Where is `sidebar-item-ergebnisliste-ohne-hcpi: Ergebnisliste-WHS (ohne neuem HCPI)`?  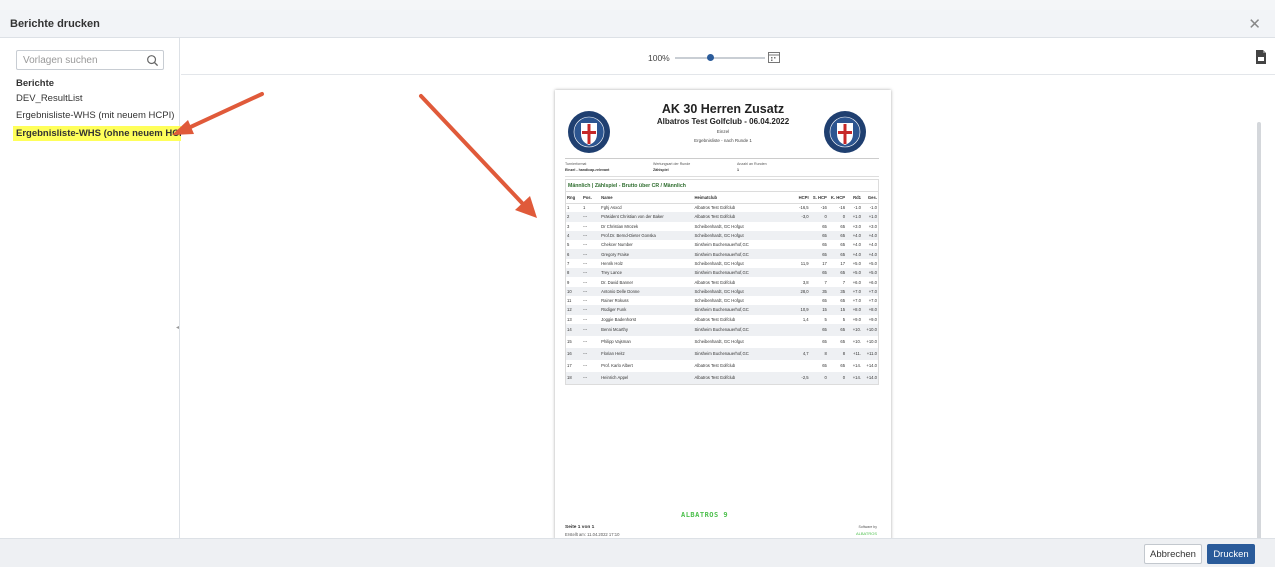
sidebar-item-ergebnisliste-ohne-hcpi: Ergebnisliste-WHS (ohne neuem HCPI) is located at coordinates (104, 133).